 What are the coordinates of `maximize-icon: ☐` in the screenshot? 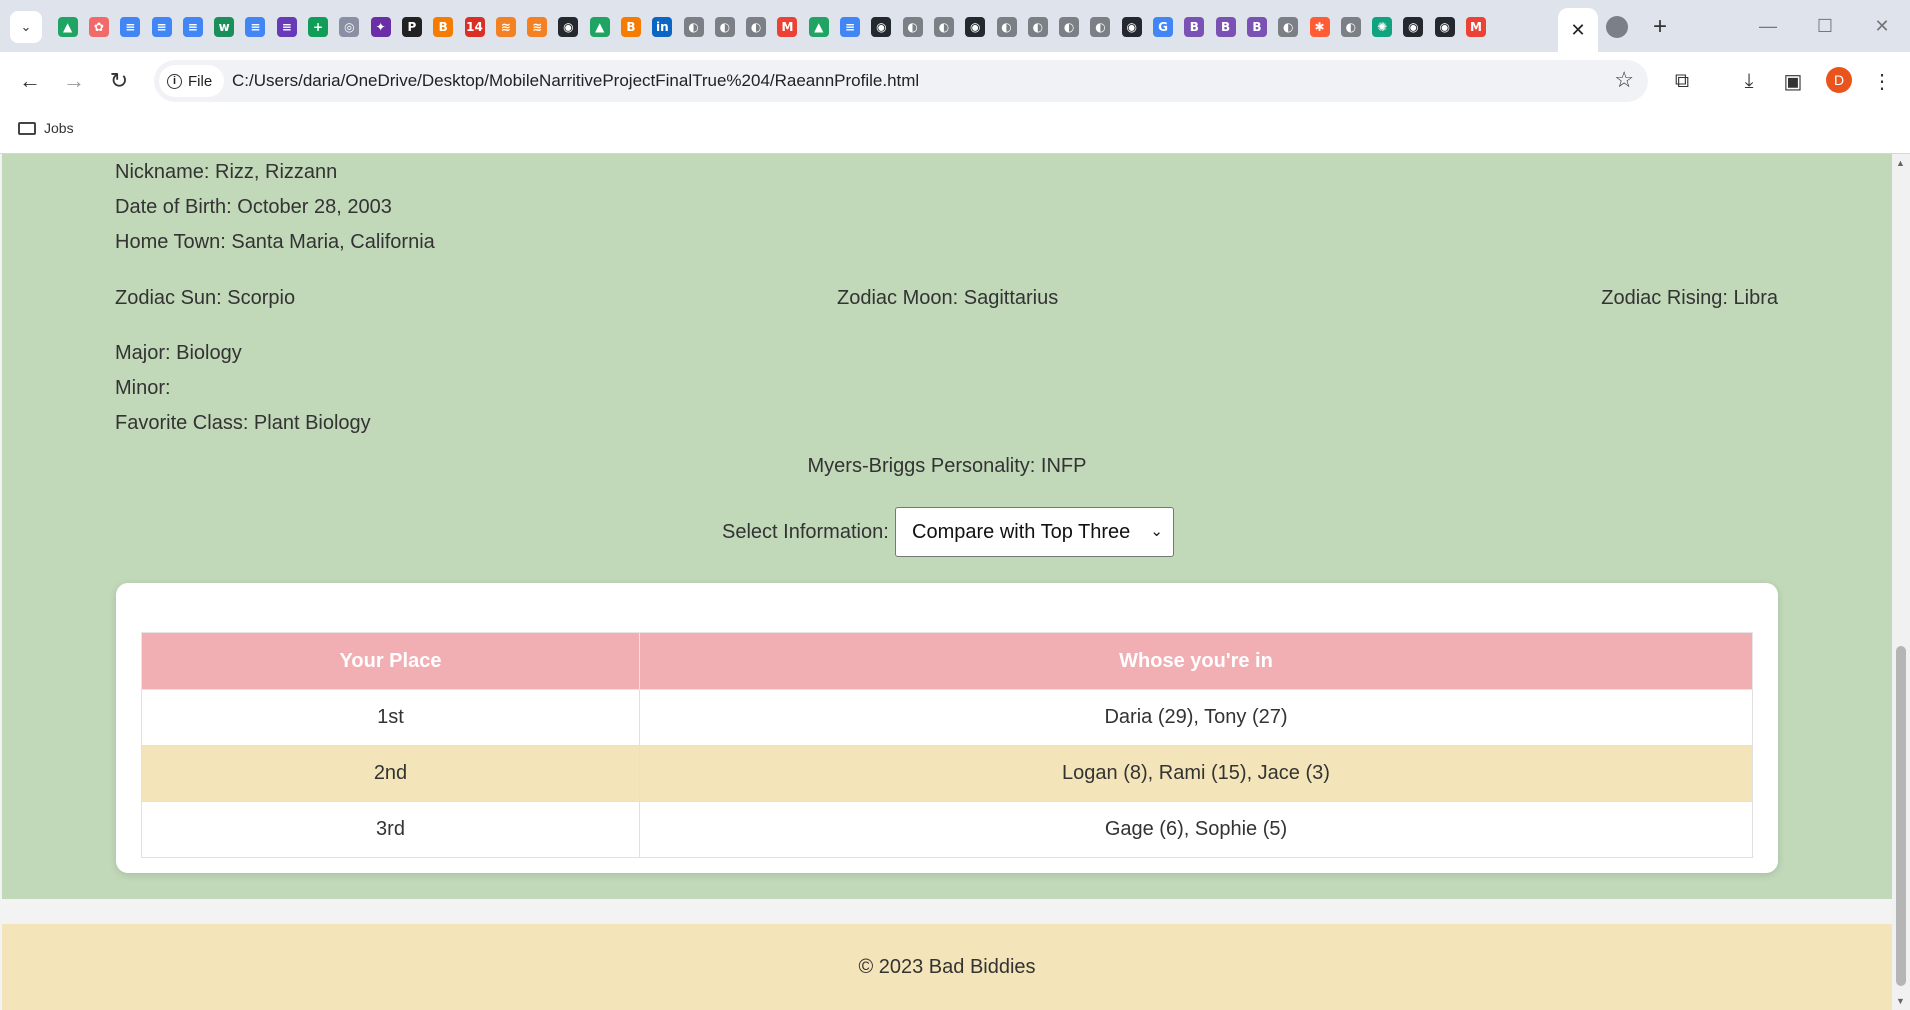 It's located at (1825, 26).